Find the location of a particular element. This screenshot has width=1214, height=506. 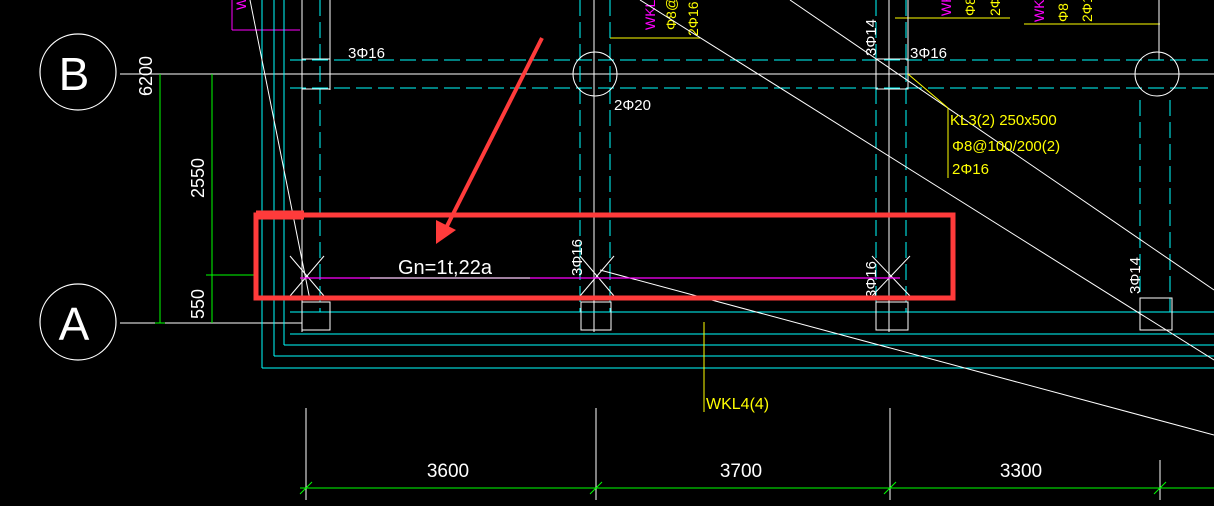

column-a1 is located at coordinates (316, 316).